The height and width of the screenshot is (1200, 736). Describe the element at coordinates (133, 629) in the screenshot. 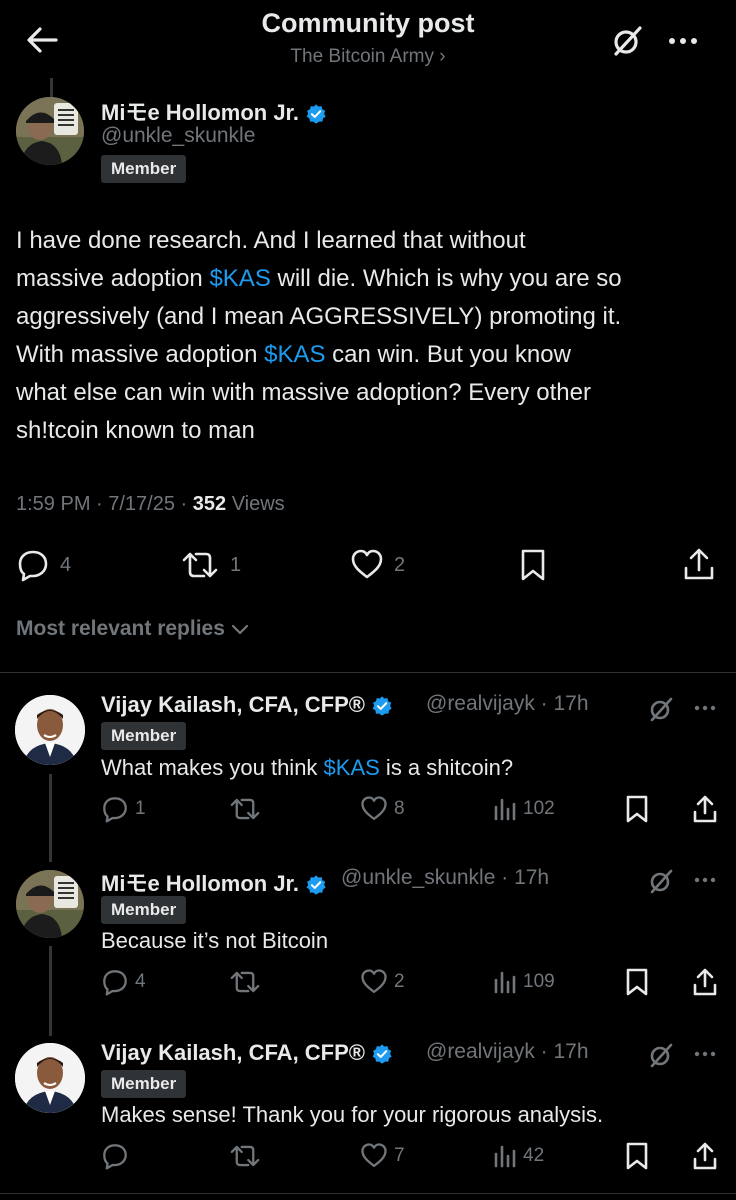

I see `sort-replies-dropdown: Most relevant replies` at that location.